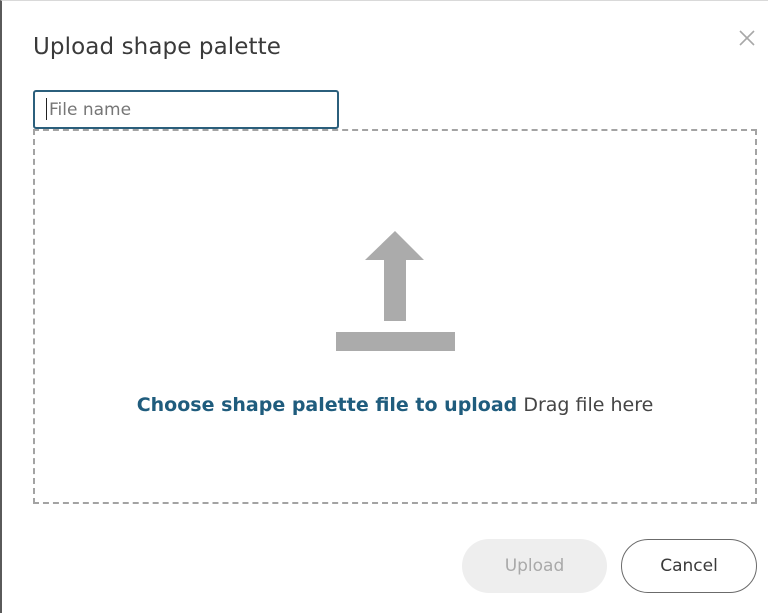 The height and width of the screenshot is (613, 768). Describe the element at coordinates (186, 109) in the screenshot. I see `file-name-input` at that location.